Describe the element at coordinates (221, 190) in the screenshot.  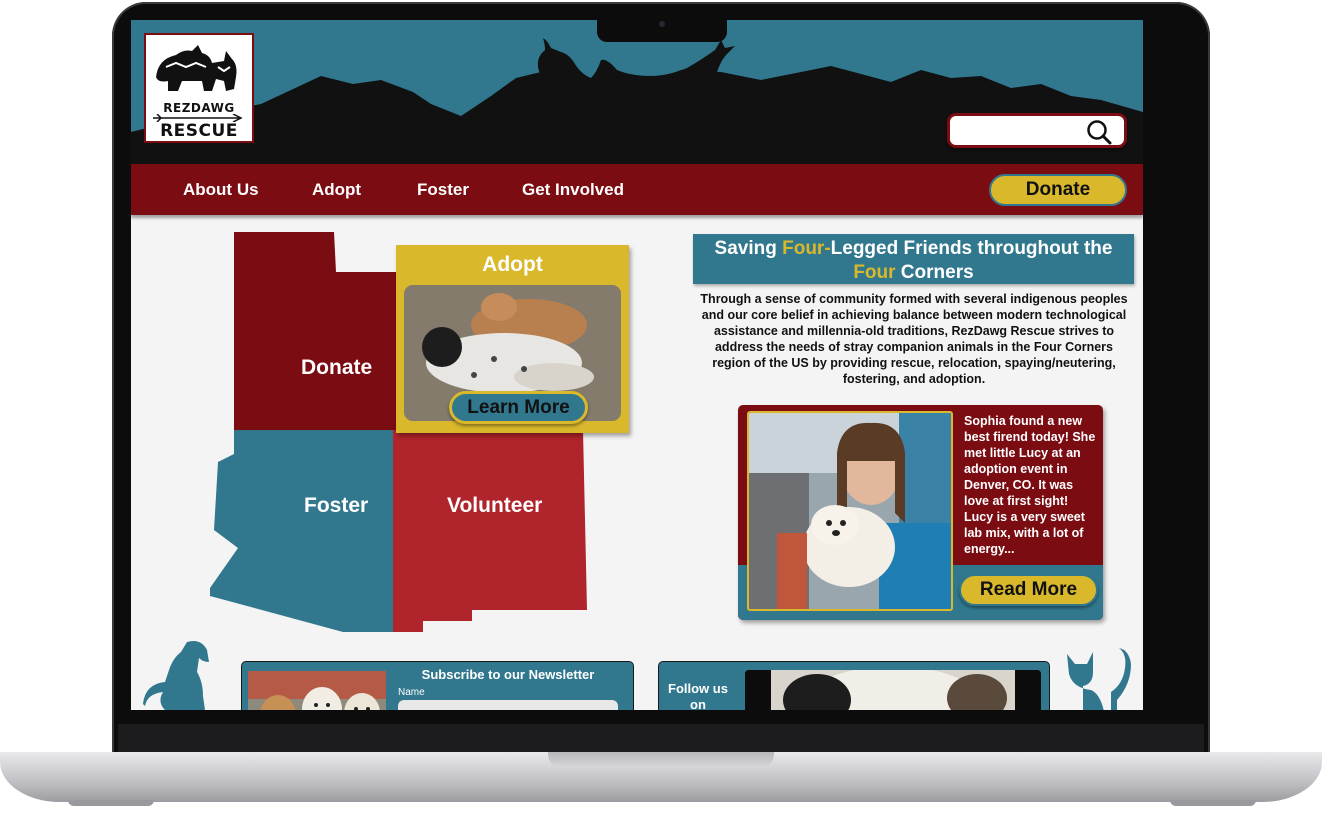
I see `nav-about-us: About Us` at that location.